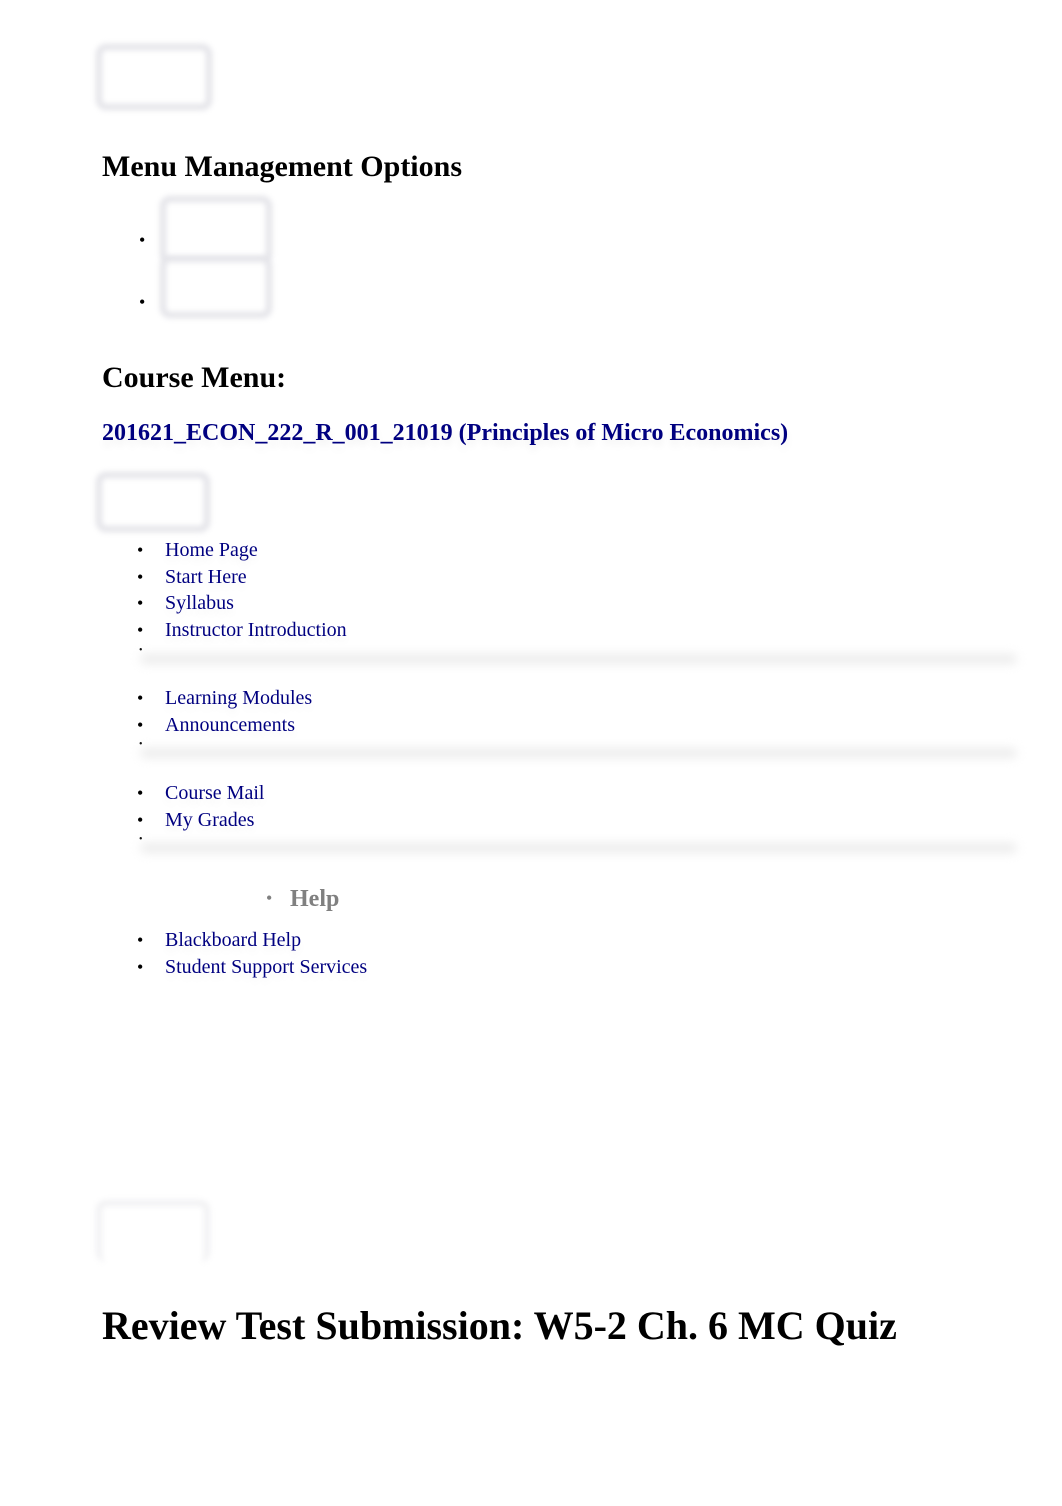 The width and height of the screenshot is (1062, 1506). I want to click on menu-link: Course Mail, so click(214, 793).